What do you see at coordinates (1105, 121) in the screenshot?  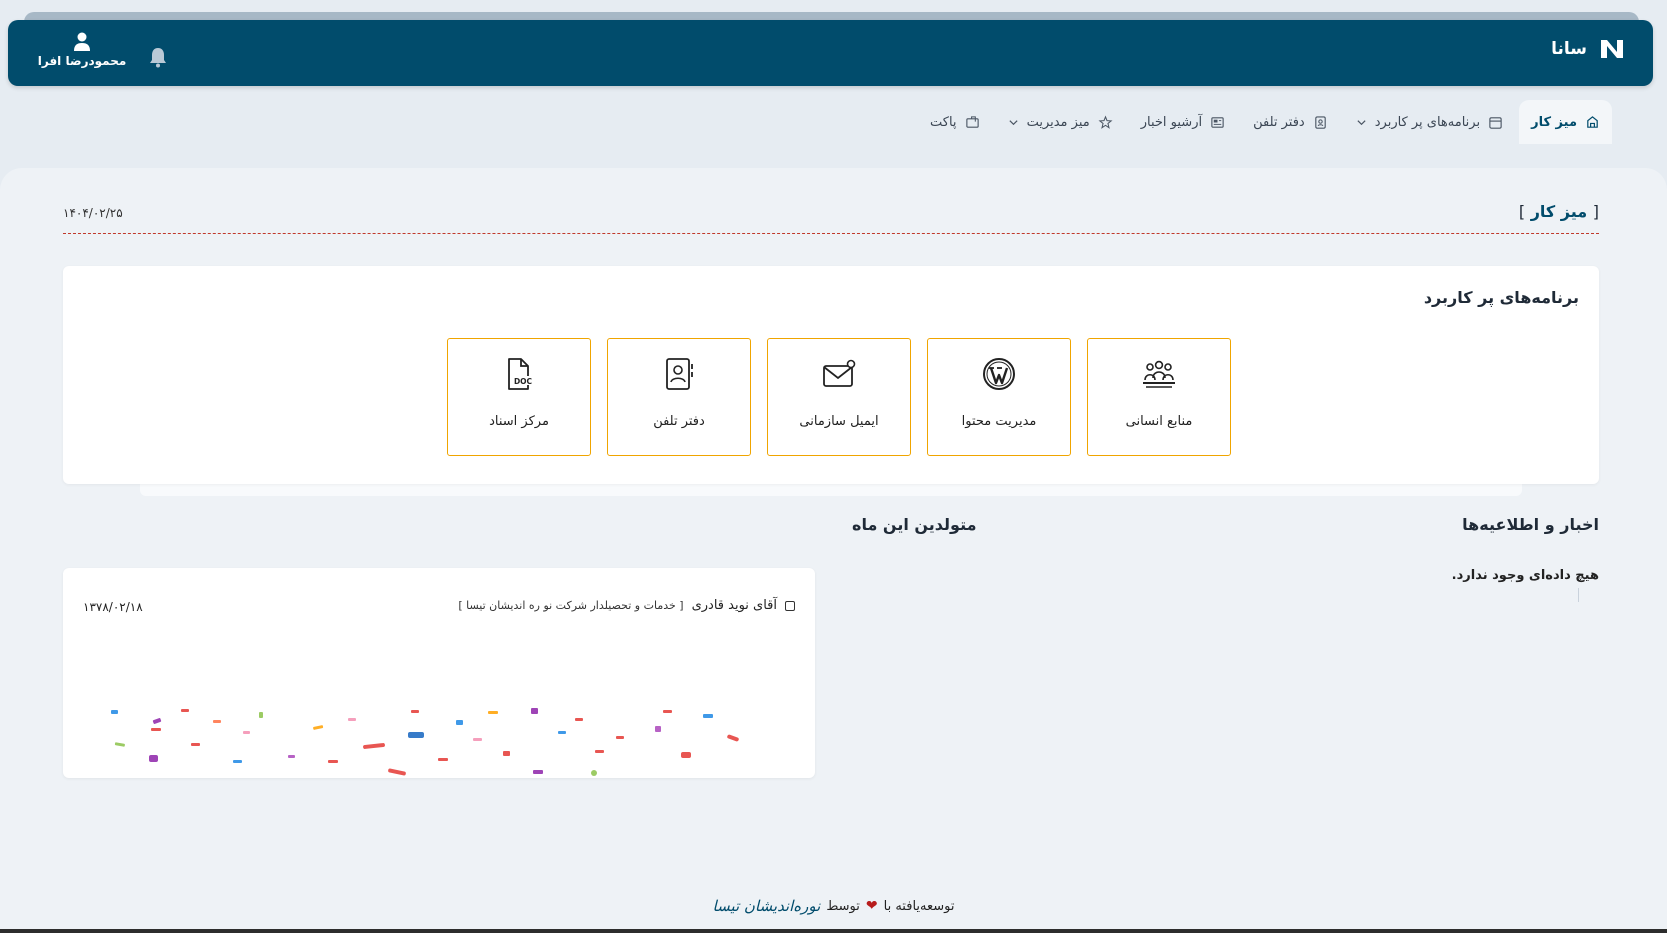 I see `star-icon` at bounding box center [1105, 121].